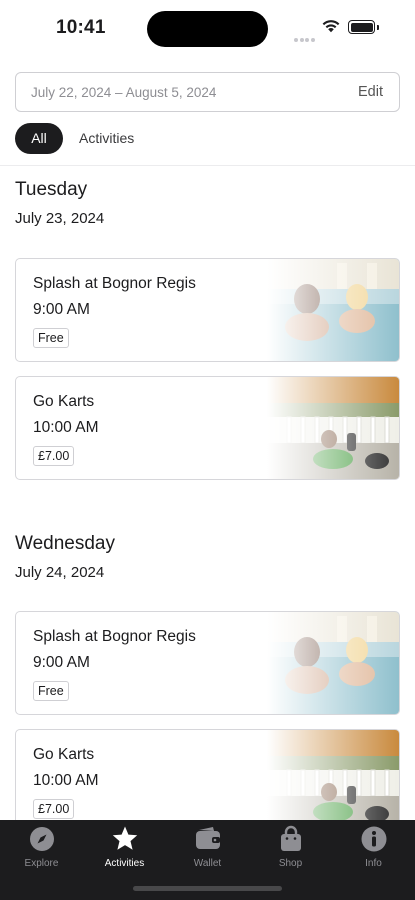 The image size is (415, 900). I want to click on cellular-signal-icon, so click(305, 35).